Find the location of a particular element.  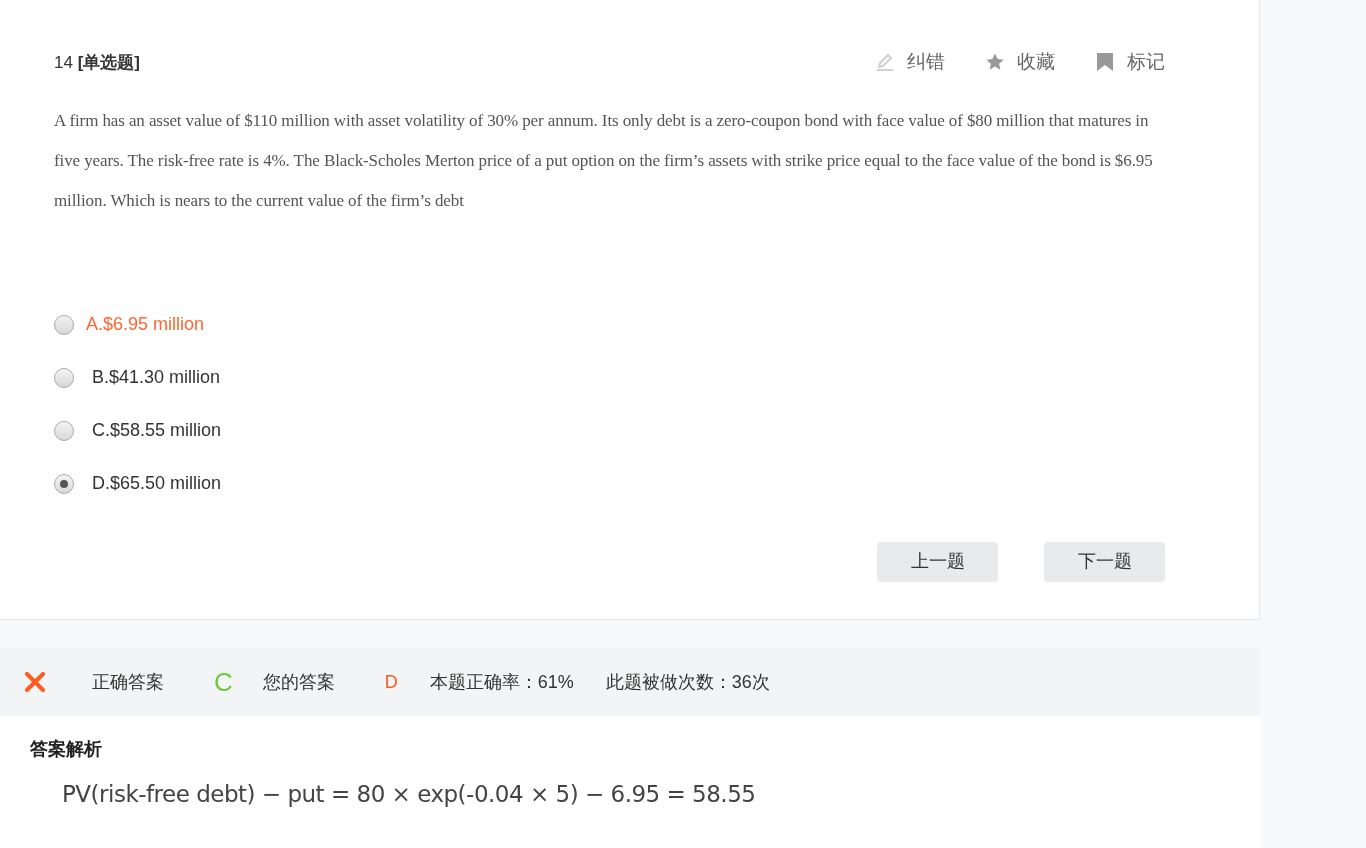

accuracy-text: 本题正确率：61% is located at coordinates (501, 682).